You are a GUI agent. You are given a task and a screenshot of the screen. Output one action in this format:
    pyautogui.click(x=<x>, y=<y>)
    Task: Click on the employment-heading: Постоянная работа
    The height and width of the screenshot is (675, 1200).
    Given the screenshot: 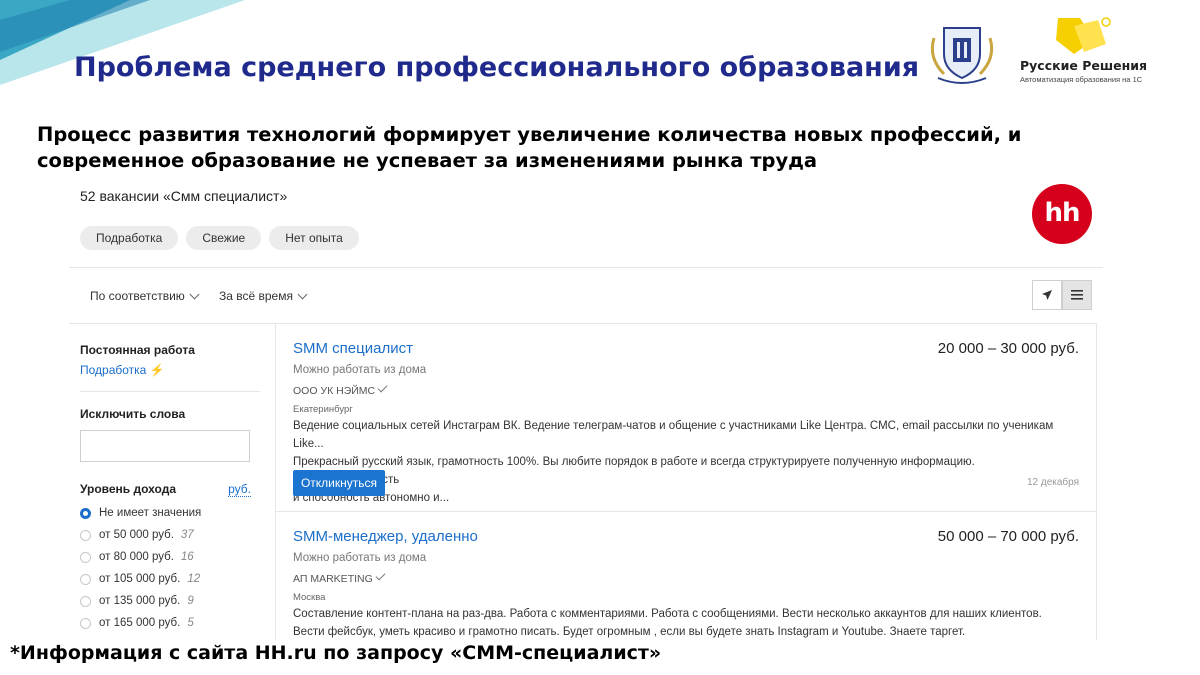 What is the action you would take?
    pyautogui.click(x=137, y=350)
    